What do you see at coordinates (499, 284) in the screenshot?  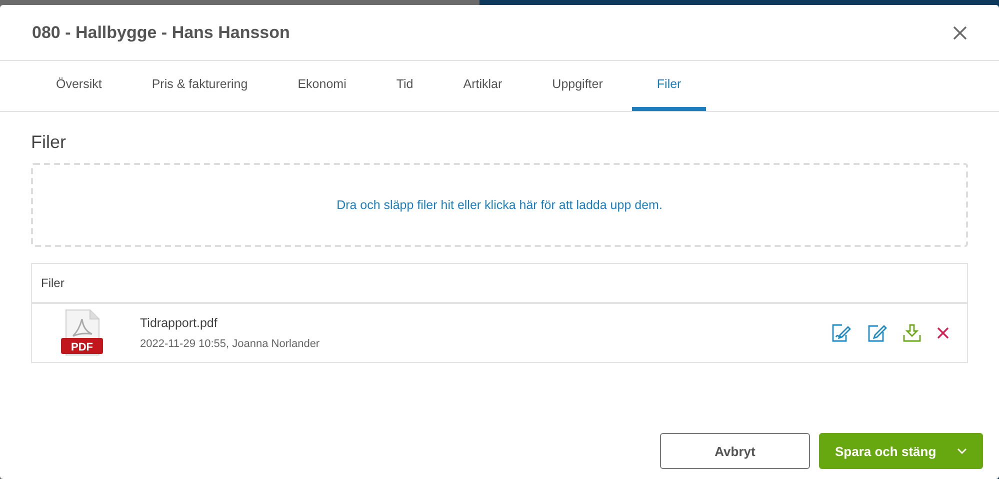 I see `table-header: Filer` at bounding box center [499, 284].